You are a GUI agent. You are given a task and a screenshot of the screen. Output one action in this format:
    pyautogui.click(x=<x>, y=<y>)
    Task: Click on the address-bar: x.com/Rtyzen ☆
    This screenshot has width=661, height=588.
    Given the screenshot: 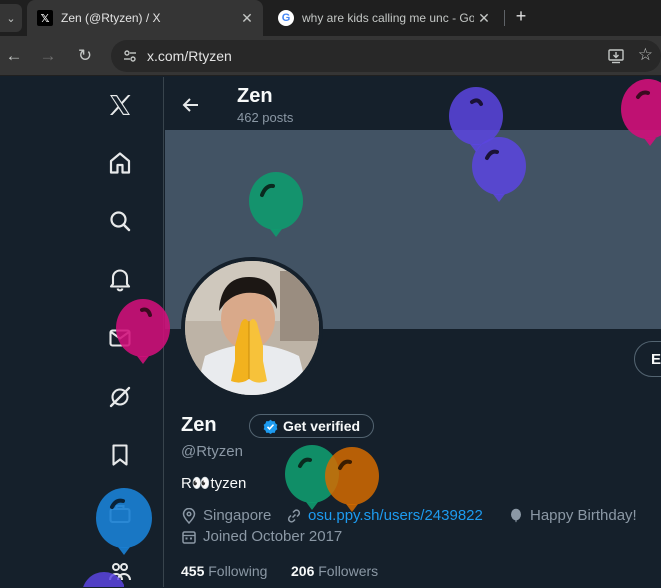 What is the action you would take?
    pyautogui.click(x=386, y=56)
    